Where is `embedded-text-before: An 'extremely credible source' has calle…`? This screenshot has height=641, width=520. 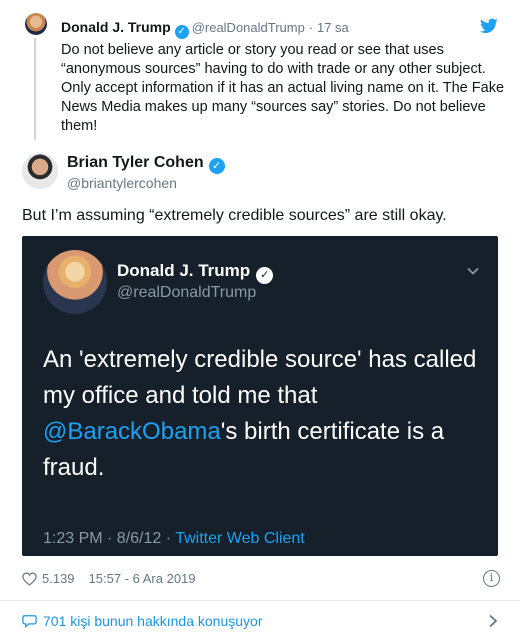
embedded-text-before: An 'extremely credible source' has calle… is located at coordinates (260, 377).